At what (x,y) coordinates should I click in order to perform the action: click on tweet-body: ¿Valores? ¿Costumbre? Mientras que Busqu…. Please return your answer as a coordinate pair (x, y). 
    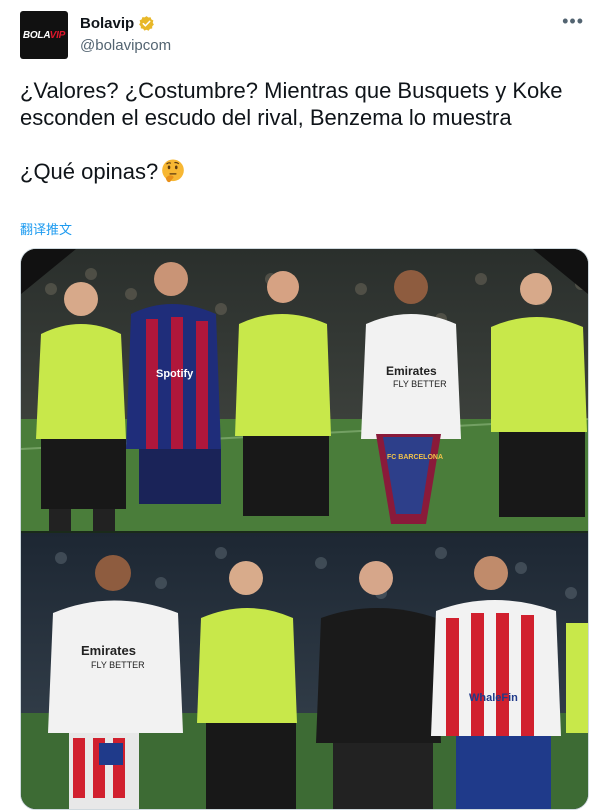
    Looking at the image, I should click on (291, 131).